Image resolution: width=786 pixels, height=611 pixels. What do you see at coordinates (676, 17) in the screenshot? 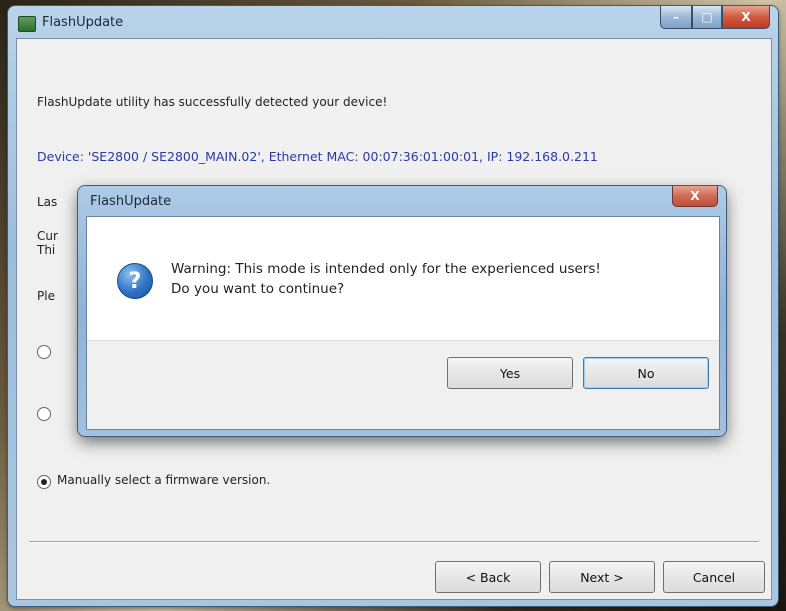
I see `minimize-button: –` at bounding box center [676, 17].